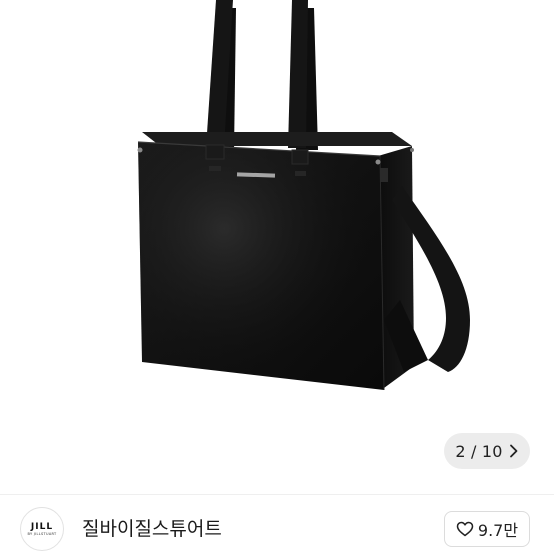 This screenshot has width=554, height=554. Describe the element at coordinates (479, 451) in the screenshot. I see `image-page-counter-text: 2 / 10` at that location.